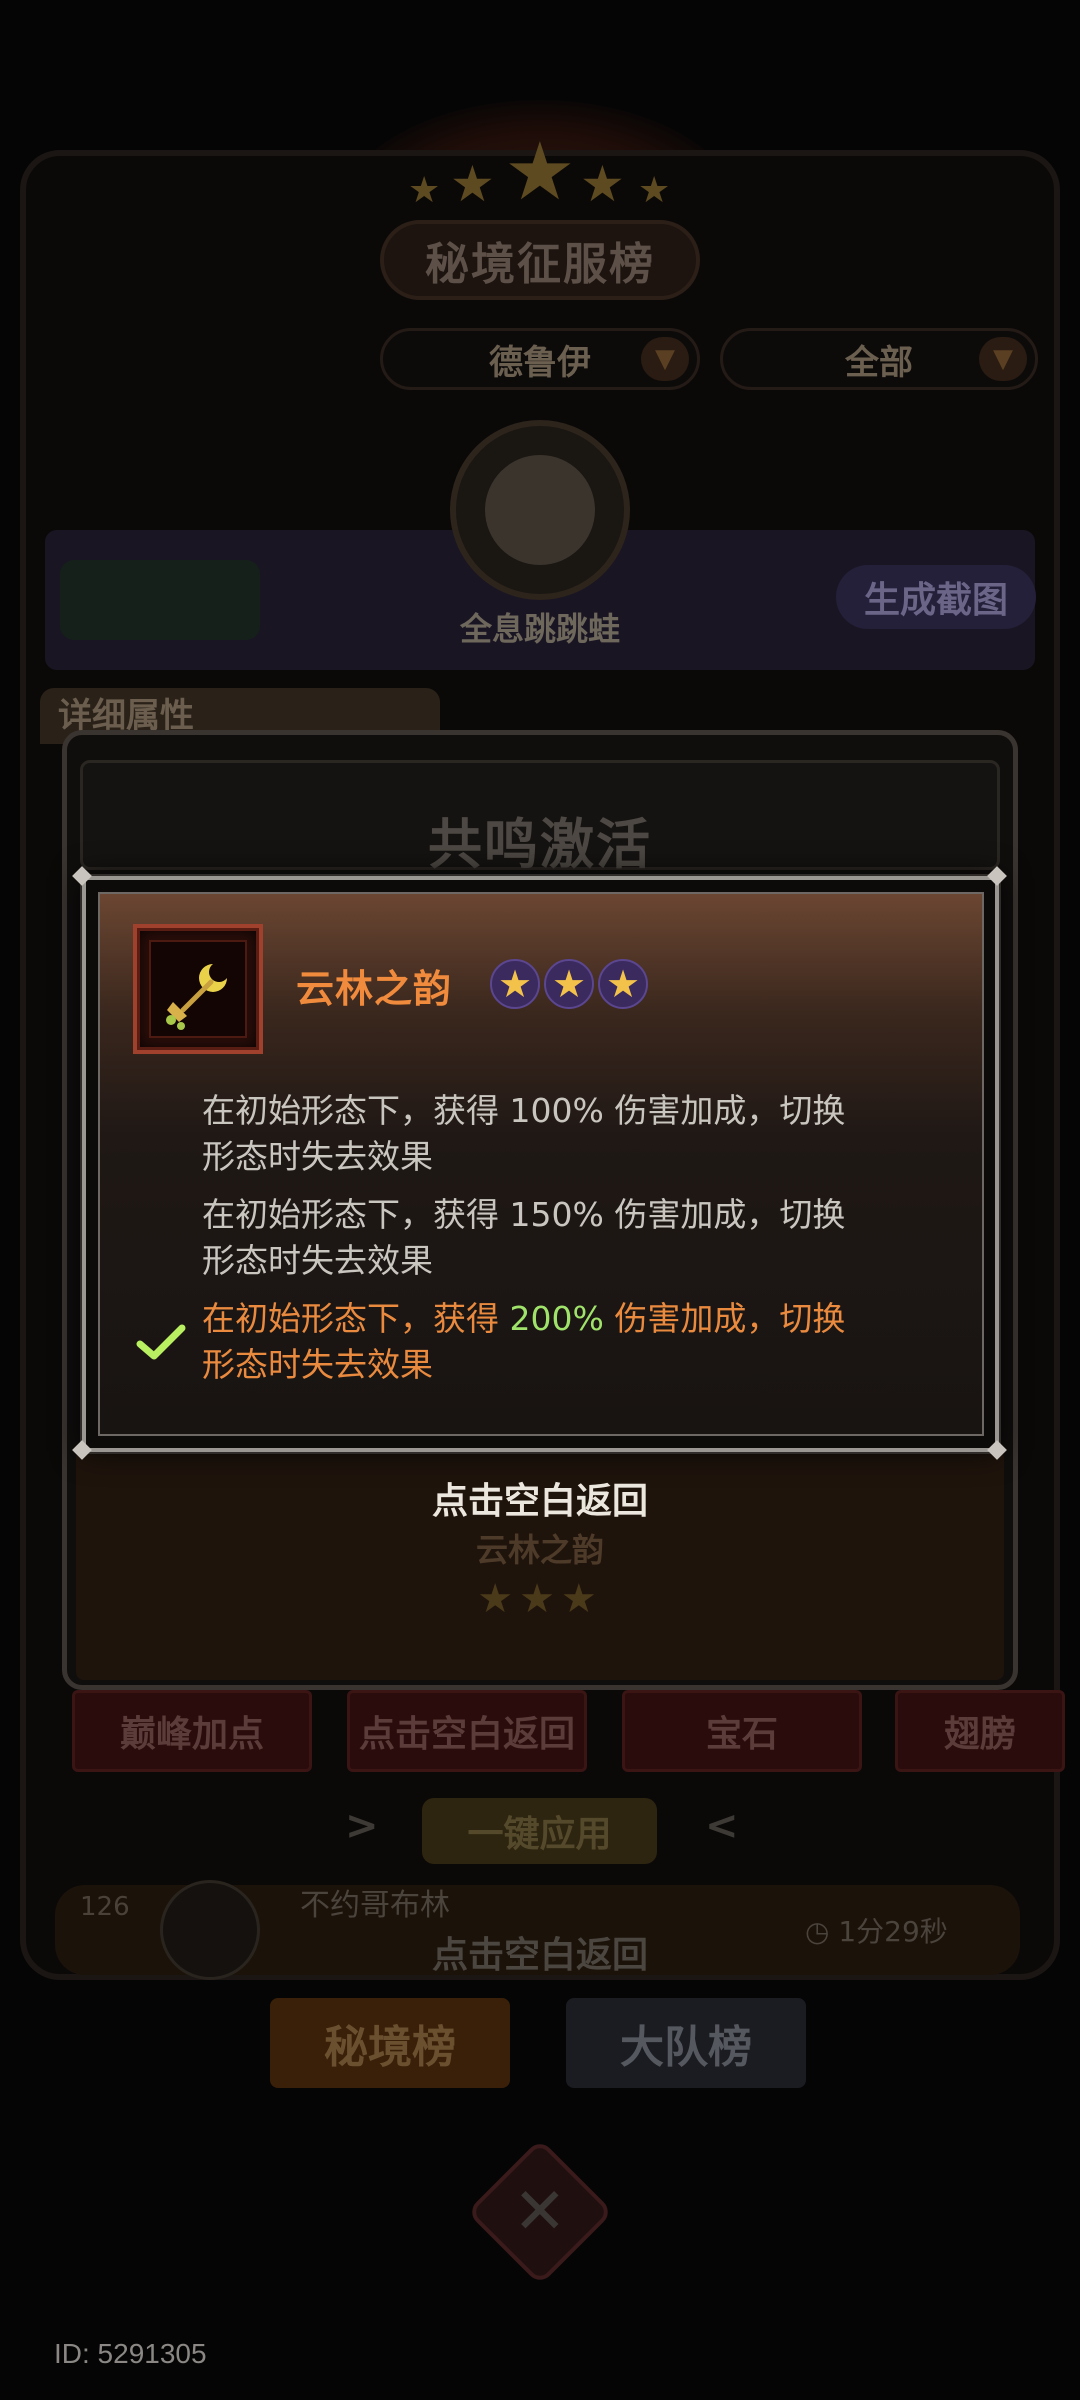 Image resolution: width=1080 pixels, height=2400 pixels. I want to click on avatar-face, so click(540, 510).